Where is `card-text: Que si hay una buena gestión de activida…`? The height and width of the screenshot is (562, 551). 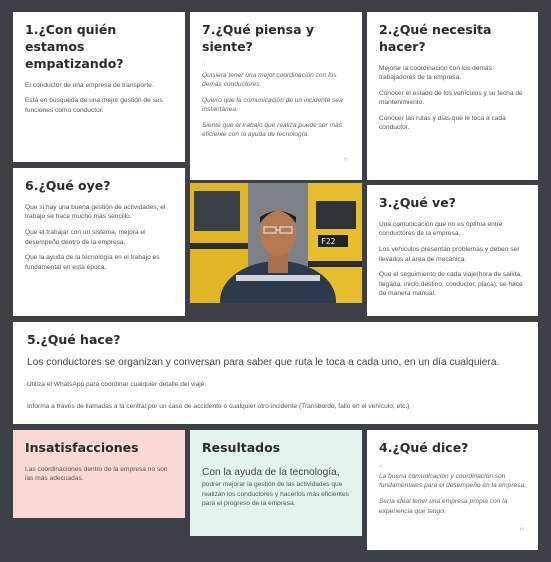
card-text: Que si hay una buena gestión de activida… is located at coordinates (95, 212).